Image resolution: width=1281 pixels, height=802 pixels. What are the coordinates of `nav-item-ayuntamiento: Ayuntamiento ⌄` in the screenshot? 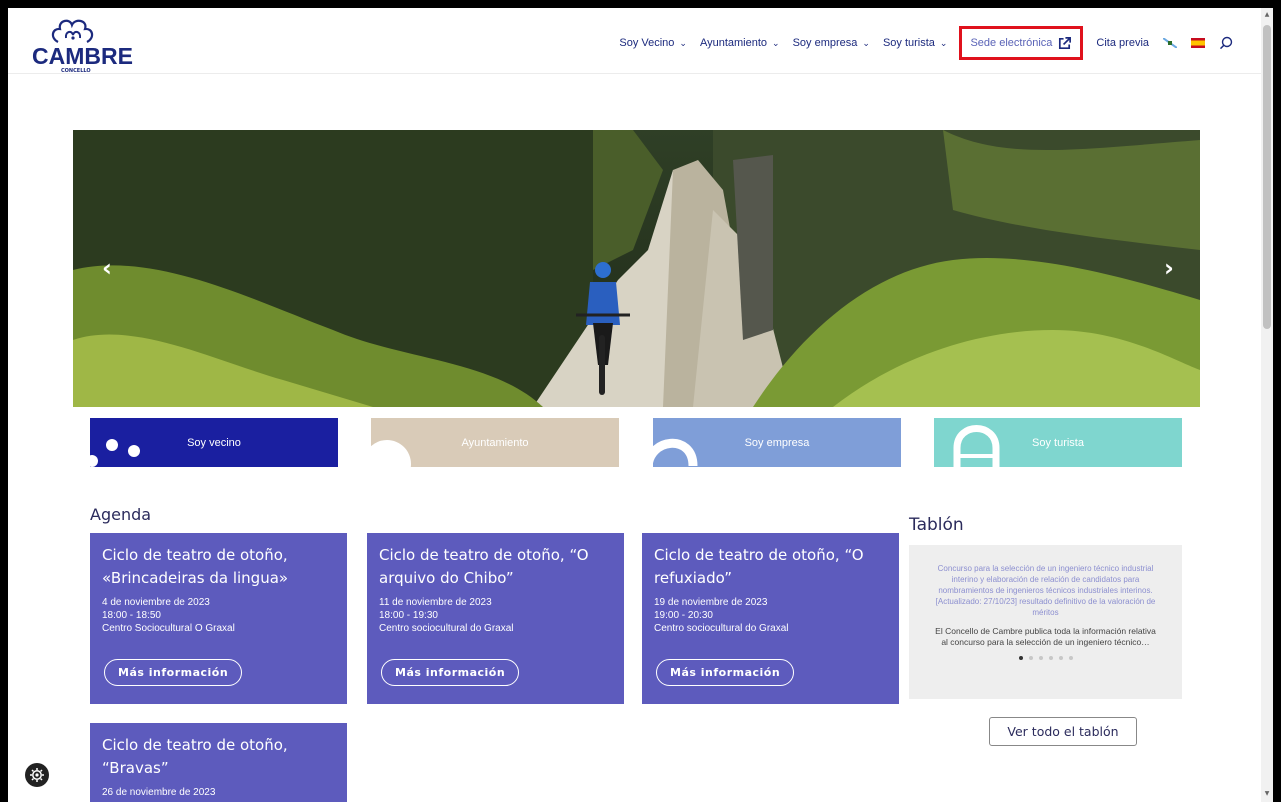 It's located at (740, 43).